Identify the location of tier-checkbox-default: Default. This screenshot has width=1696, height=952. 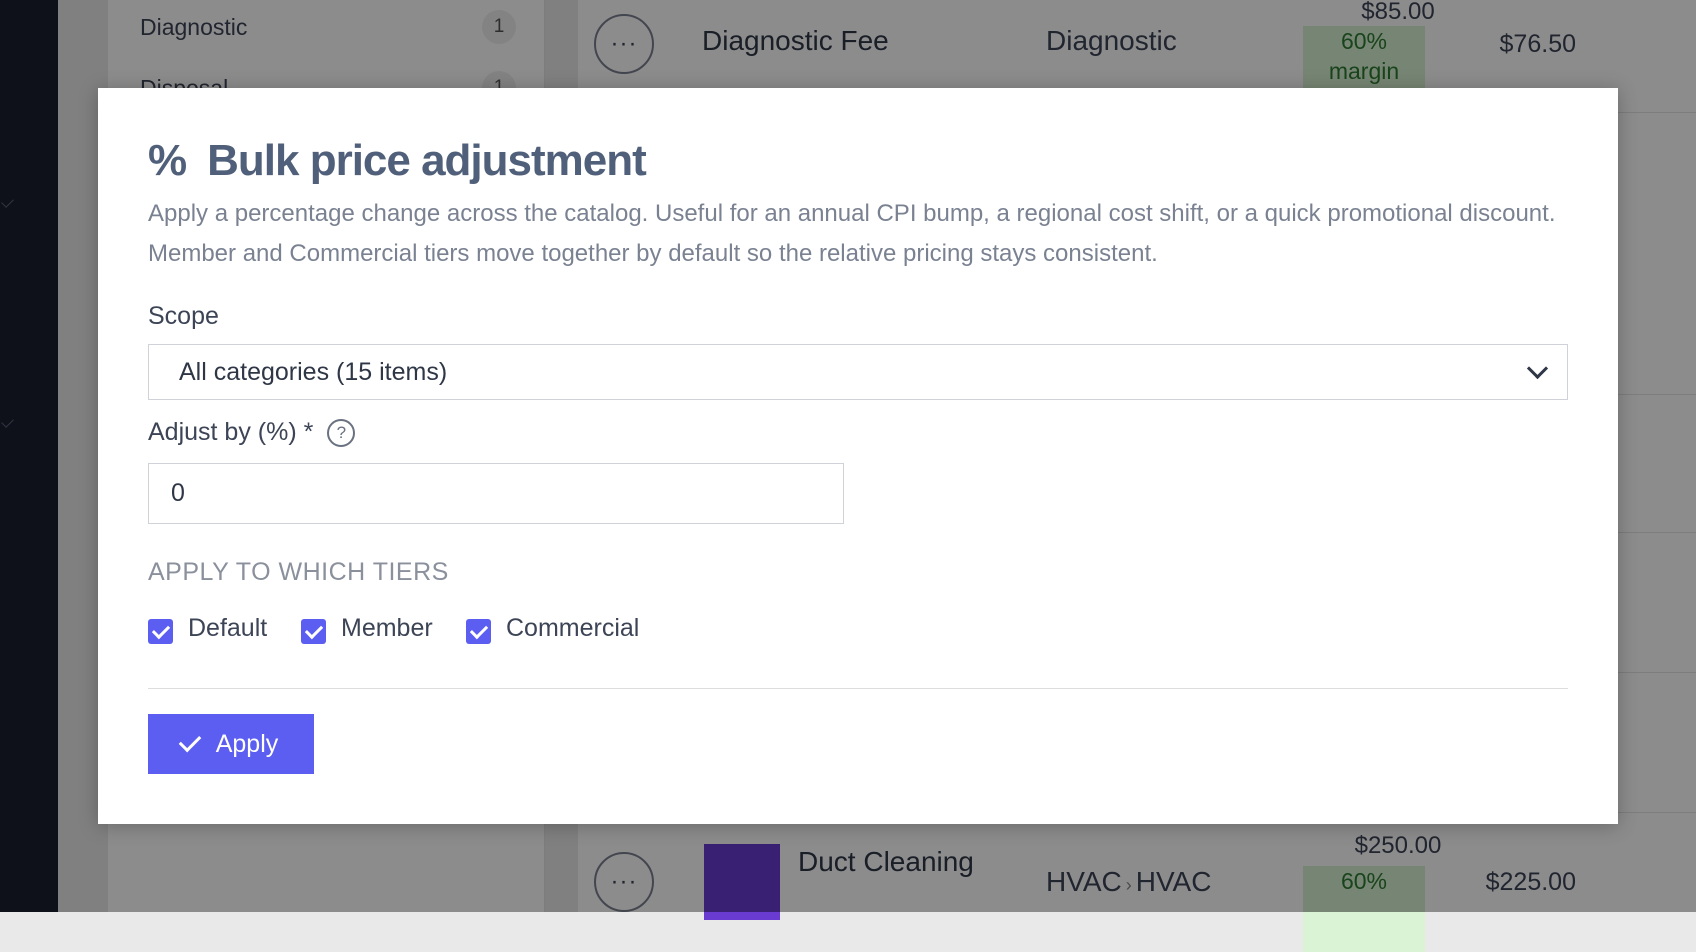
(208, 629).